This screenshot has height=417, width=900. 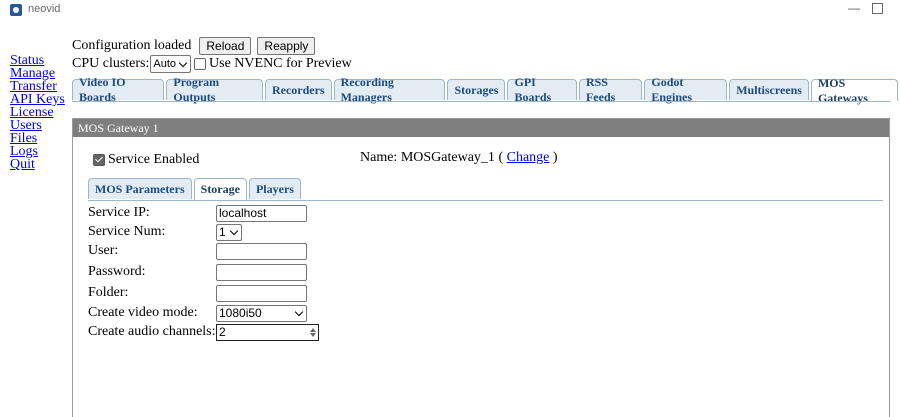 I want to click on spinner-icon, so click(x=313, y=332).